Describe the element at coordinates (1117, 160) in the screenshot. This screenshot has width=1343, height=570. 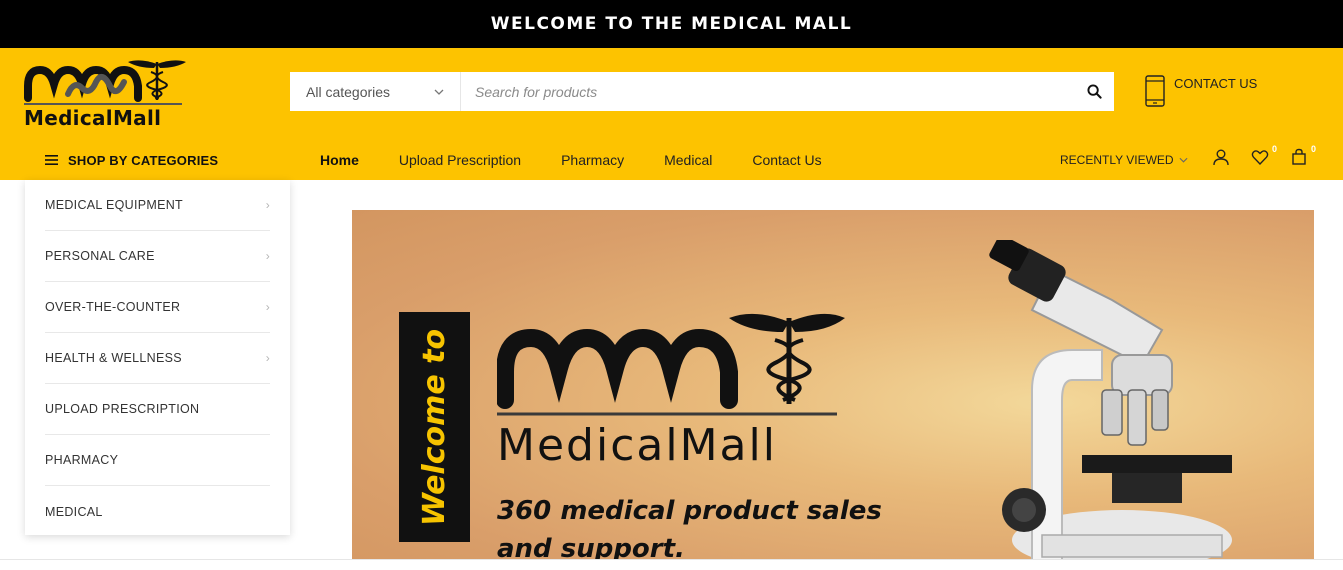
I see `recently-viewed-label: RECENTLY VIEWED` at that location.